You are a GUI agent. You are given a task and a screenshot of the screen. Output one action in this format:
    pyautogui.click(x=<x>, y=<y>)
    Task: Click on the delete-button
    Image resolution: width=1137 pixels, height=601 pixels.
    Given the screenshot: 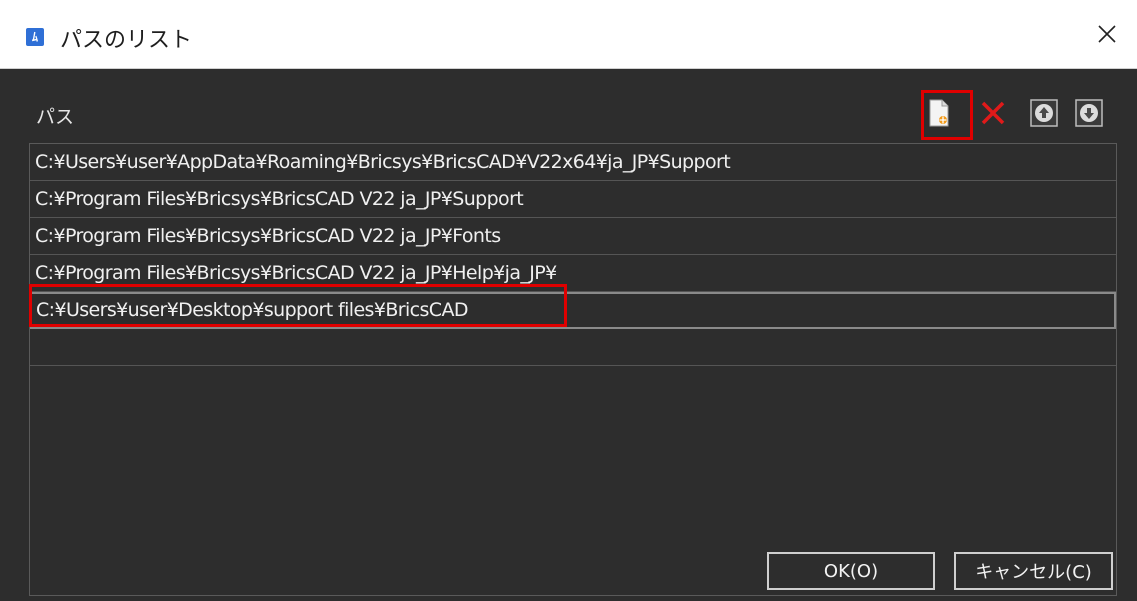 What is the action you would take?
    pyautogui.click(x=993, y=113)
    